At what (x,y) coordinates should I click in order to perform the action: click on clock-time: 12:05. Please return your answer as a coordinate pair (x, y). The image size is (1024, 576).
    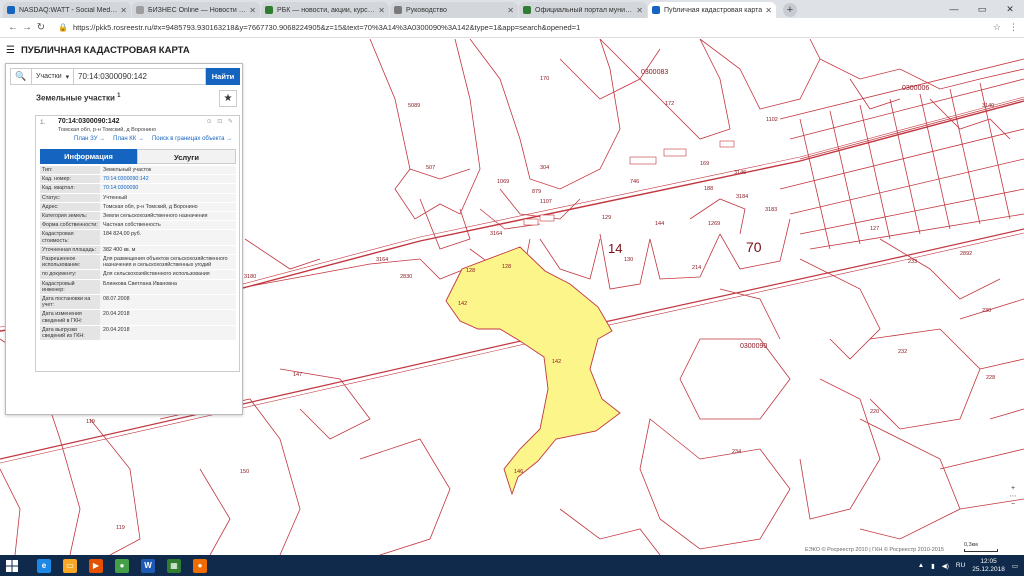
    Looking at the image, I should click on (988, 561).